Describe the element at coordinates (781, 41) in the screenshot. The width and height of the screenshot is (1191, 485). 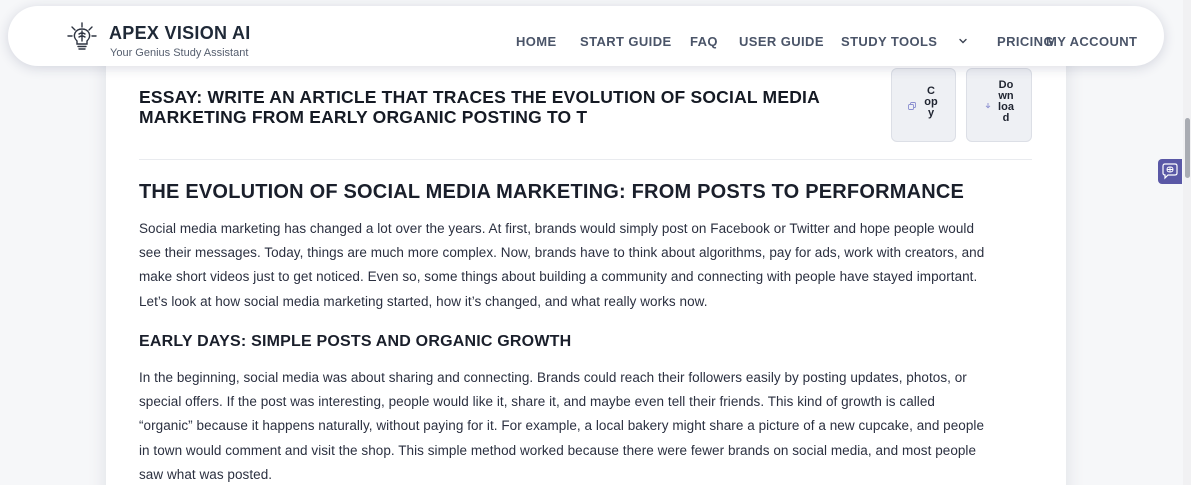
I see `nav-user-guide: USER GUIDE` at that location.